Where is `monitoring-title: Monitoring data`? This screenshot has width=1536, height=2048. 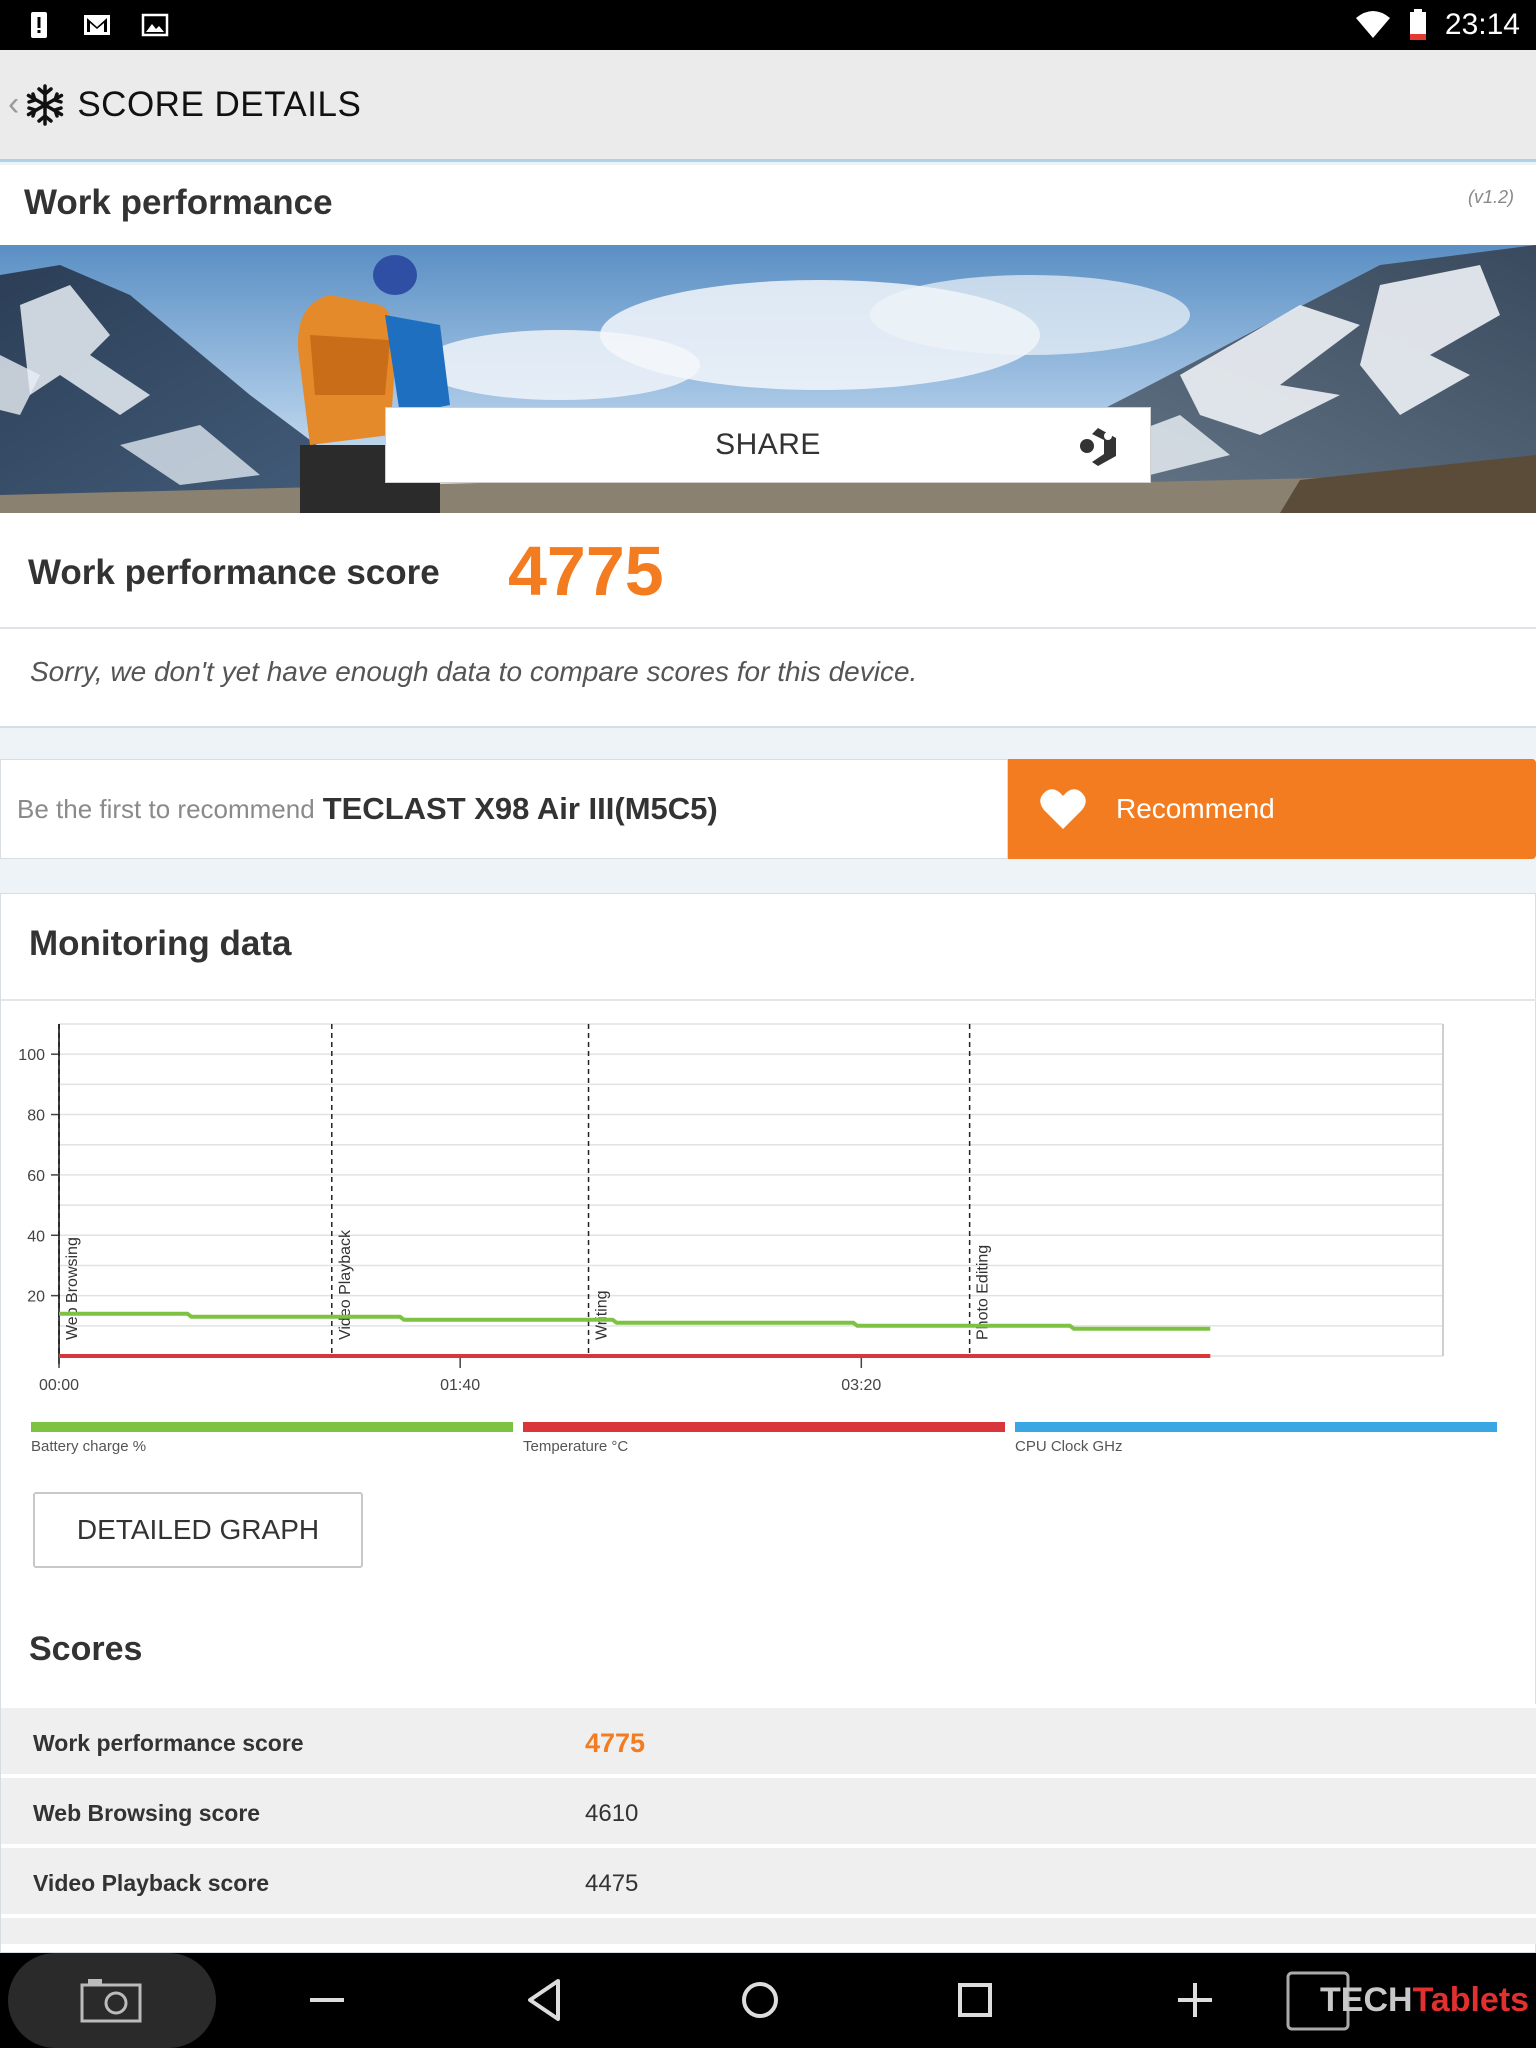
monitoring-title: Monitoring data is located at coordinates (160, 943).